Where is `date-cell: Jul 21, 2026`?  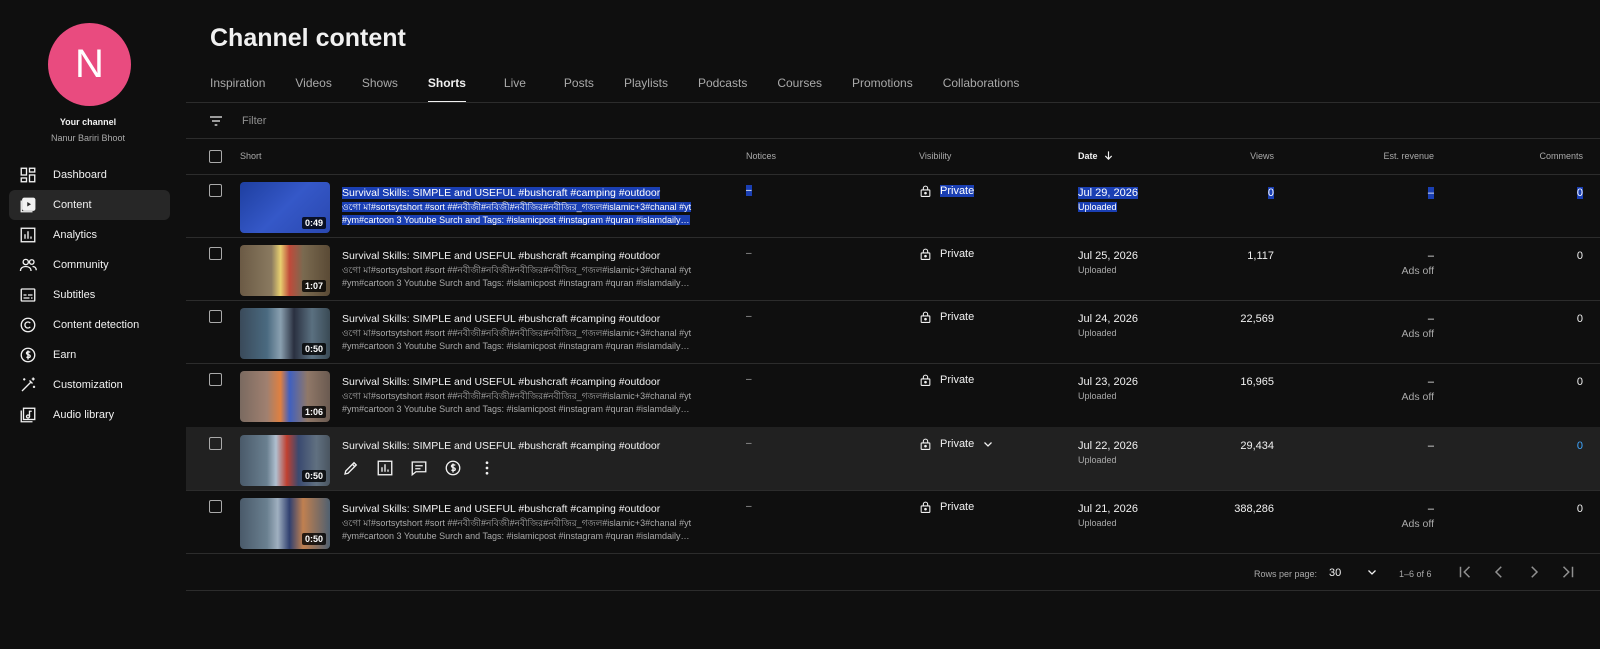 date-cell: Jul 21, 2026 is located at coordinates (1108, 509).